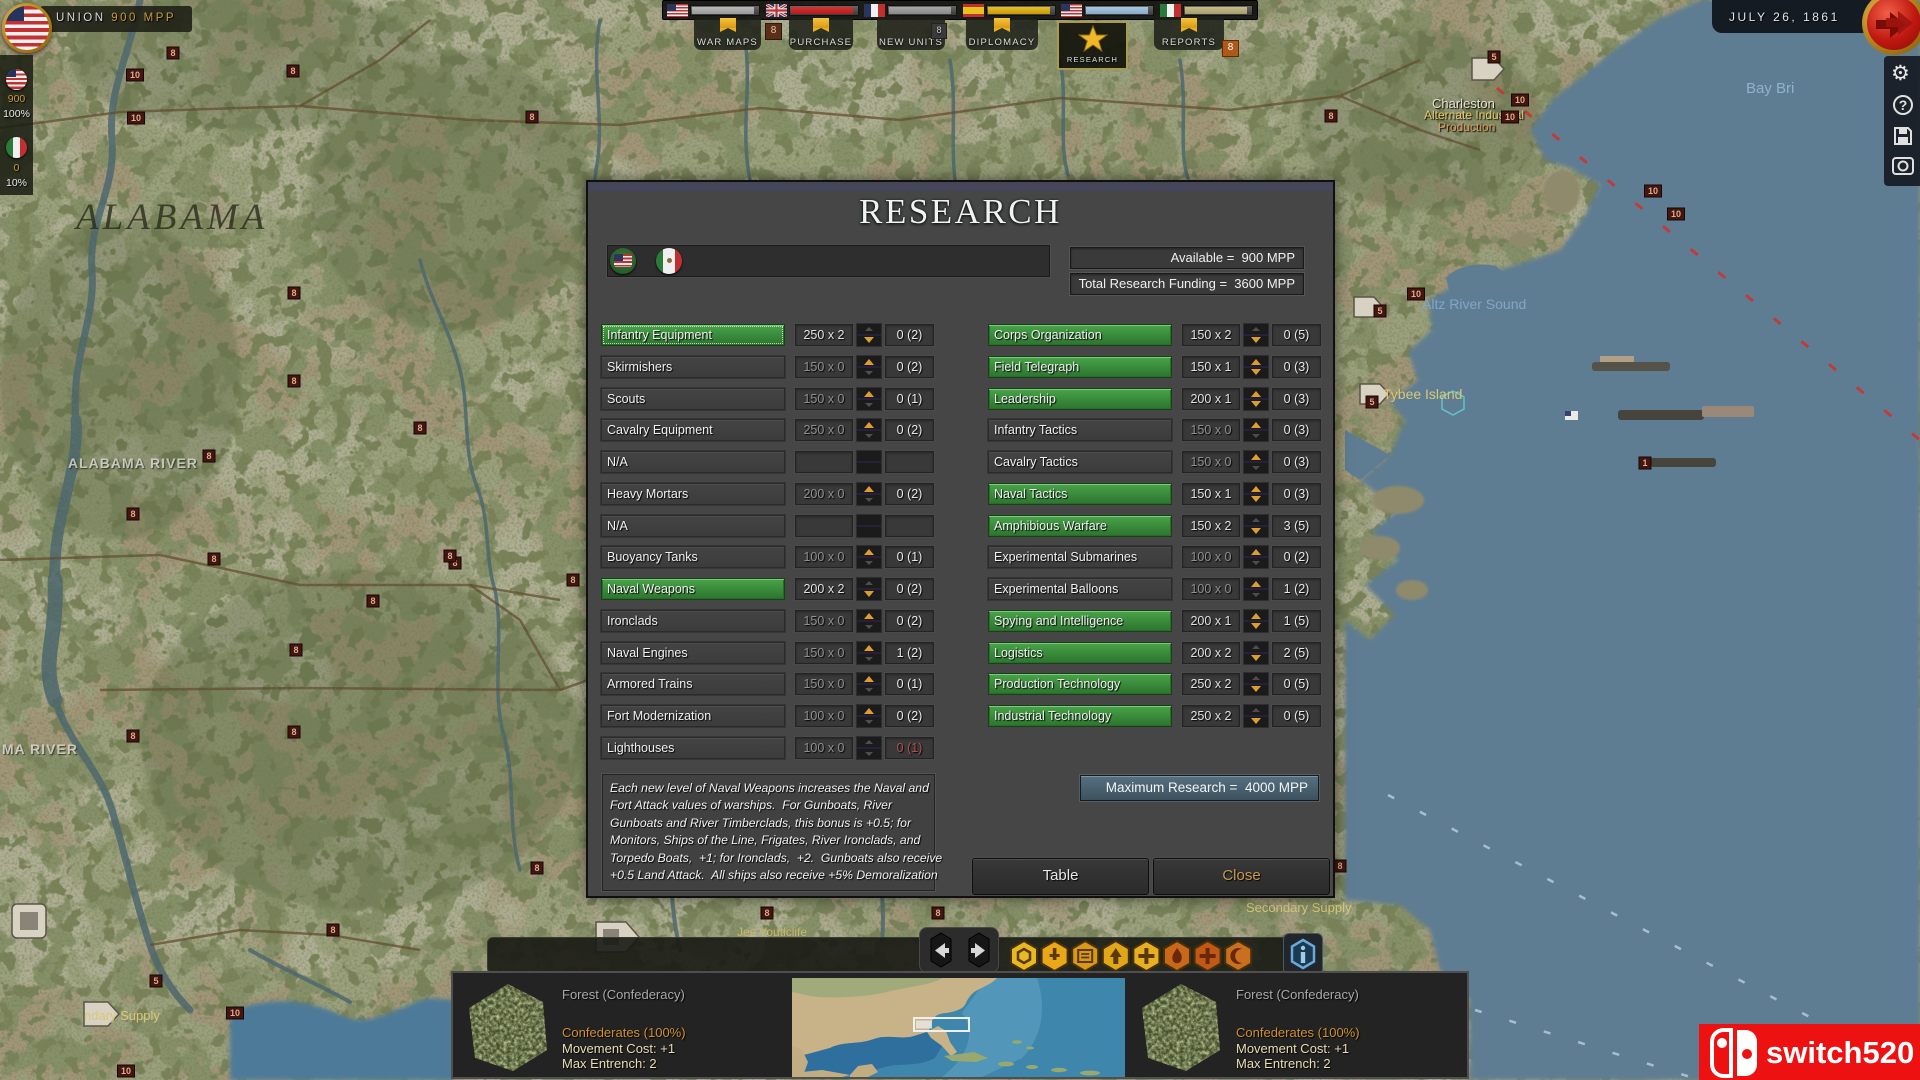  What do you see at coordinates (1644, 463) in the screenshot?
I see `svg-text: 1` at bounding box center [1644, 463].